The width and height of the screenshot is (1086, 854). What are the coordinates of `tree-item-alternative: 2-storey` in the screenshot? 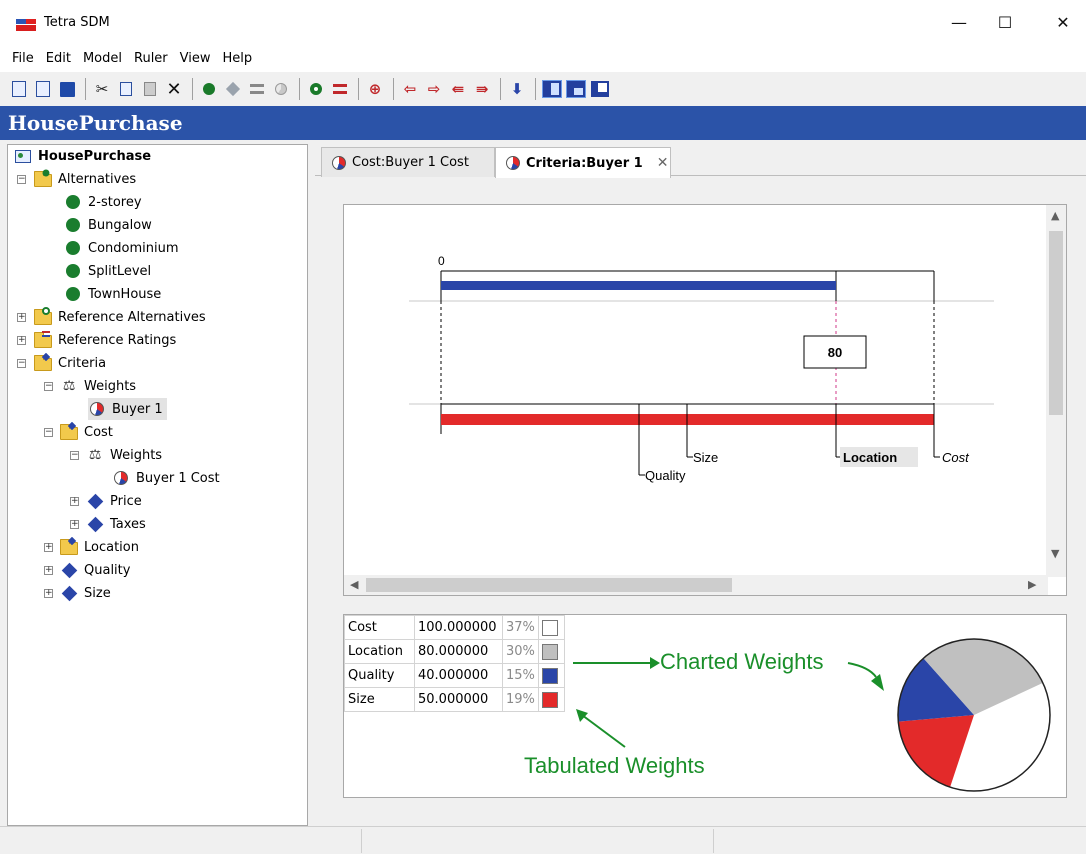 It's located at (103, 202).